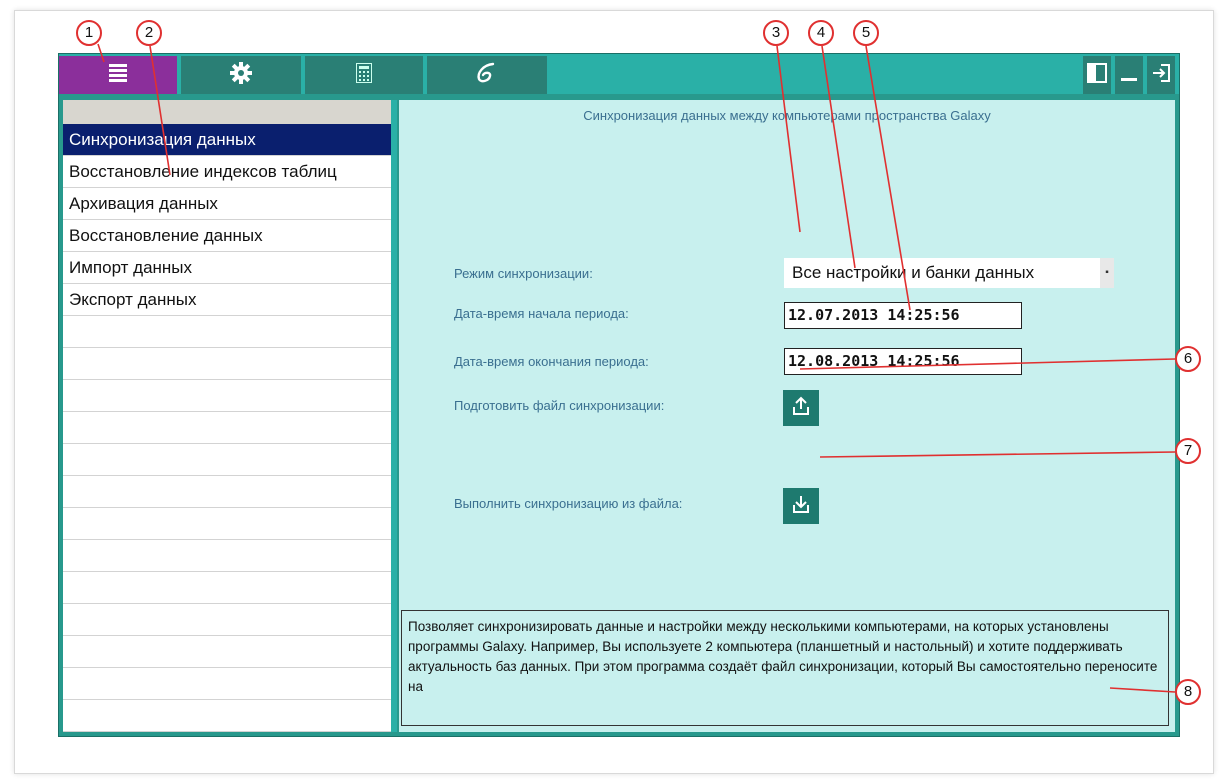 The height and width of the screenshot is (780, 1223). Describe the element at coordinates (149, 33) in the screenshot. I see `callout-2: 2` at that location.